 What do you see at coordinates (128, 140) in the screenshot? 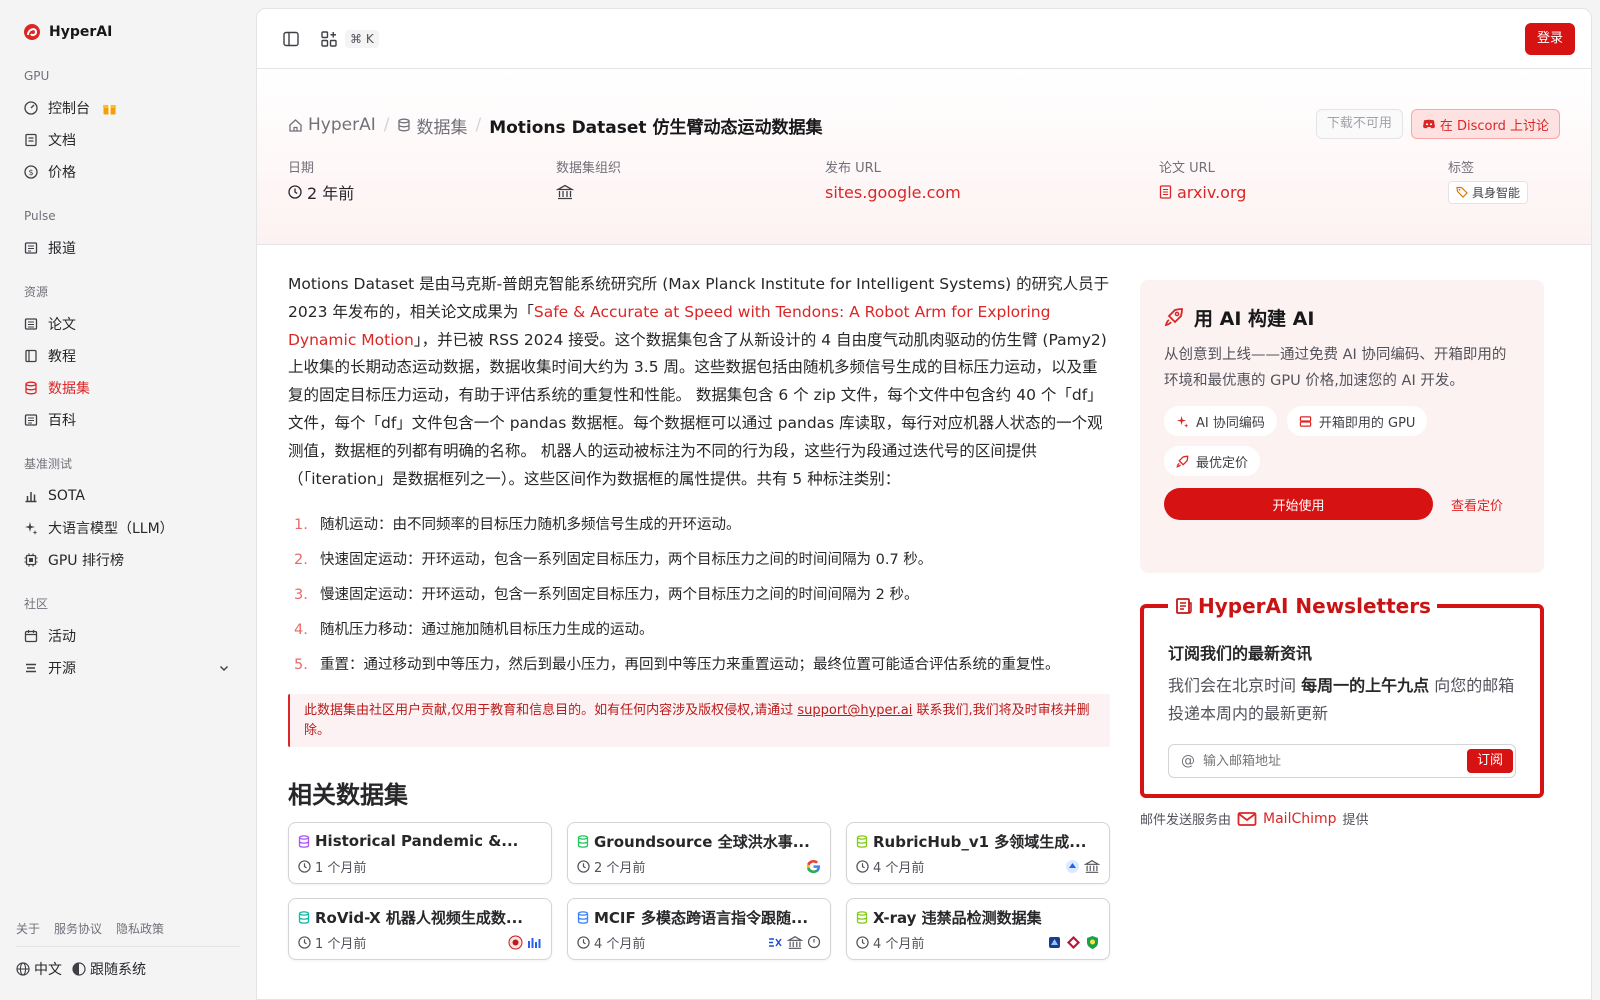
I see `sidebar-item-docs: 文档` at bounding box center [128, 140].